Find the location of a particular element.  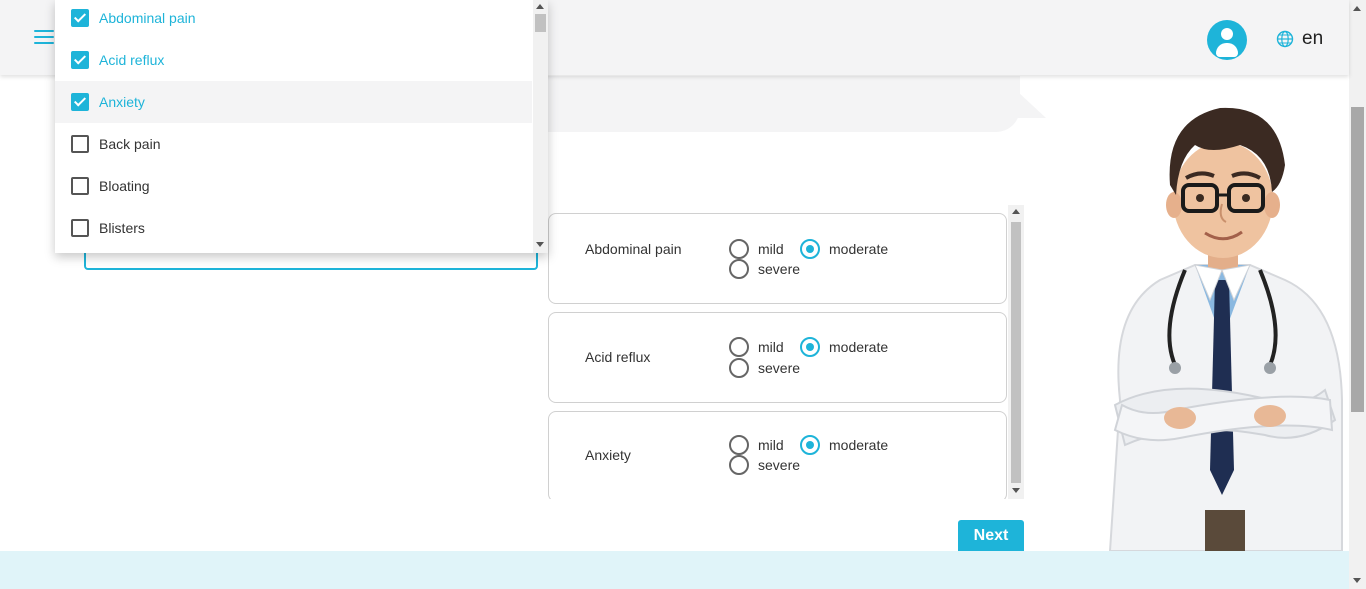

globe-icon is located at coordinates (1285, 39).